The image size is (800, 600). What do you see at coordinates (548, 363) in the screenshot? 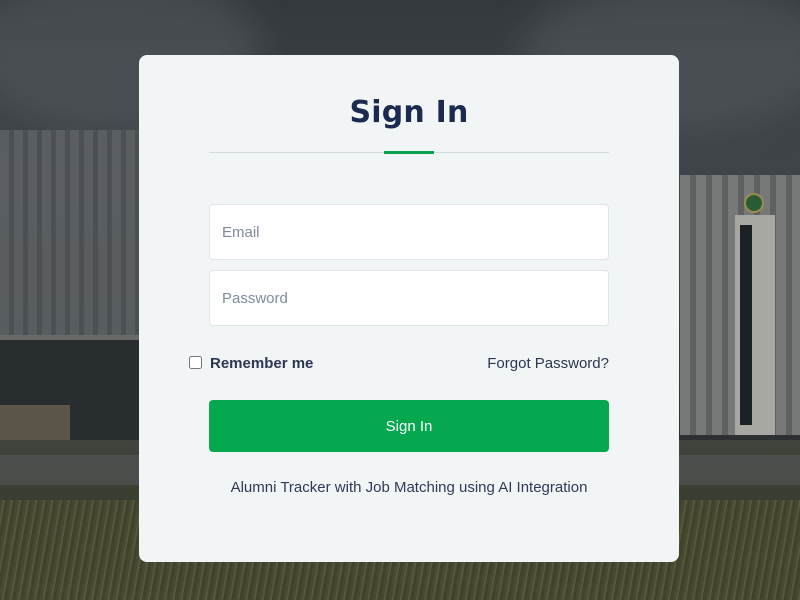
I see `forgot-password-link: Forgot Password?` at bounding box center [548, 363].